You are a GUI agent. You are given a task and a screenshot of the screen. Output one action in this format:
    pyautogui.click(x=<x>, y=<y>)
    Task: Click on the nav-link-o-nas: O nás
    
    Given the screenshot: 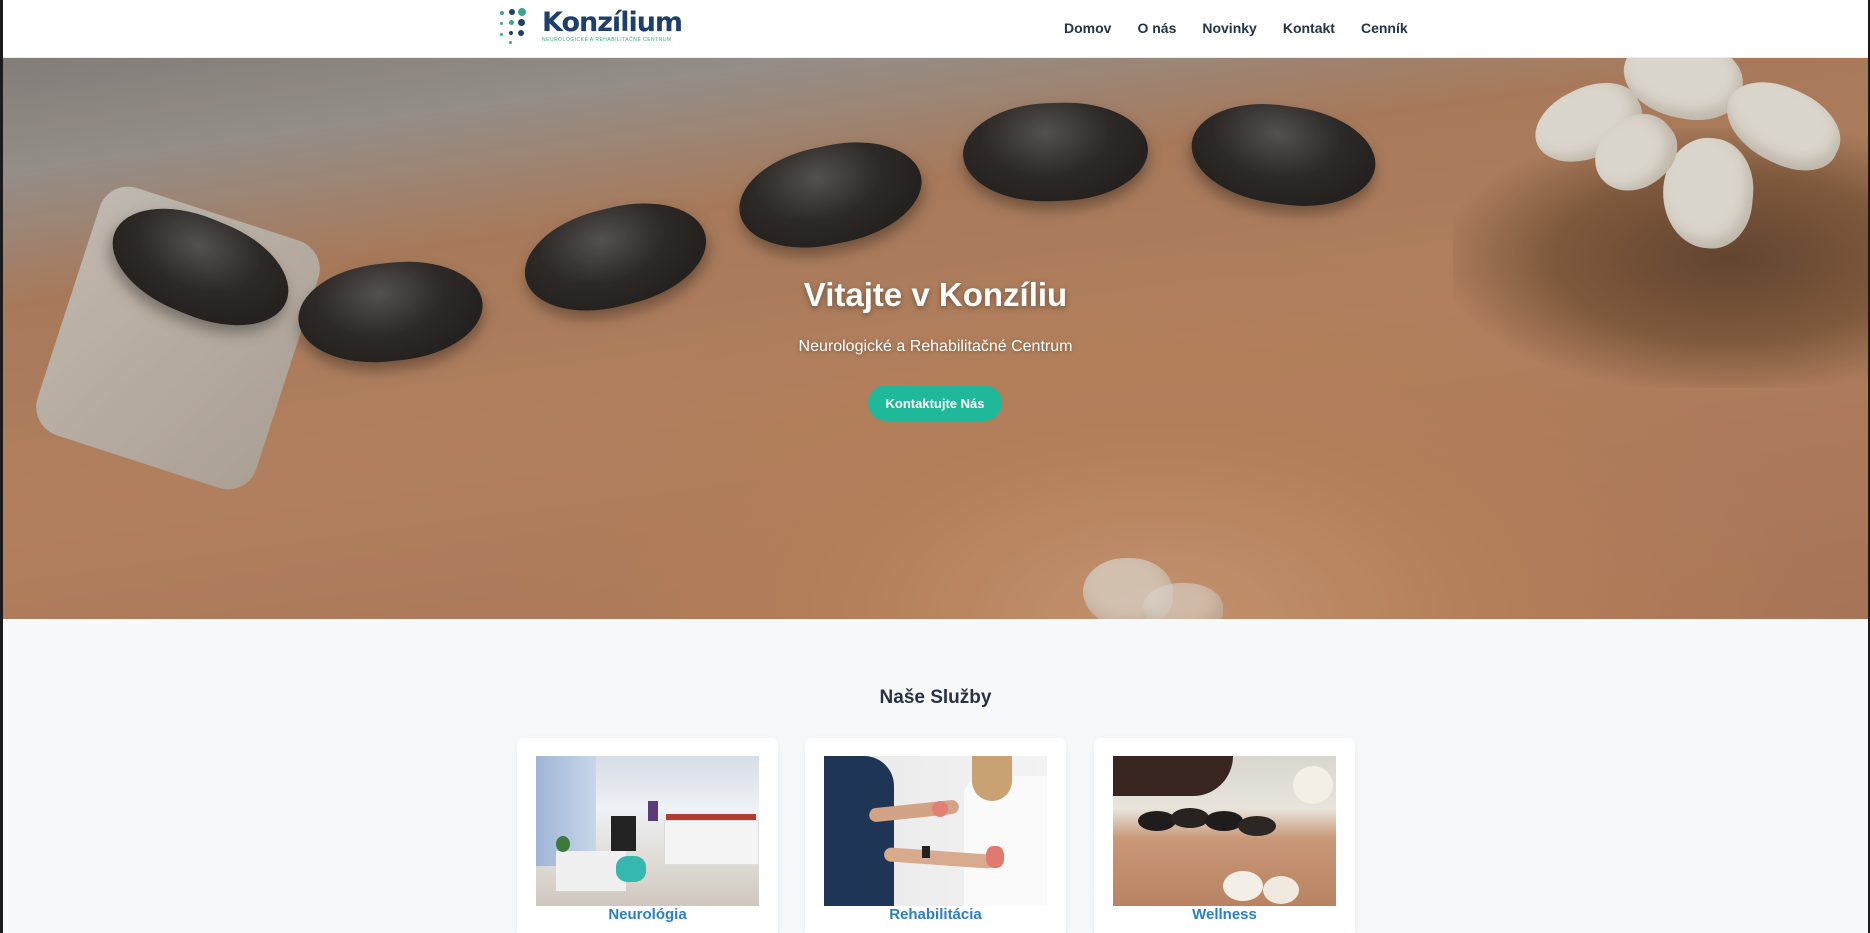 What is the action you would take?
    pyautogui.click(x=1156, y=28)
    